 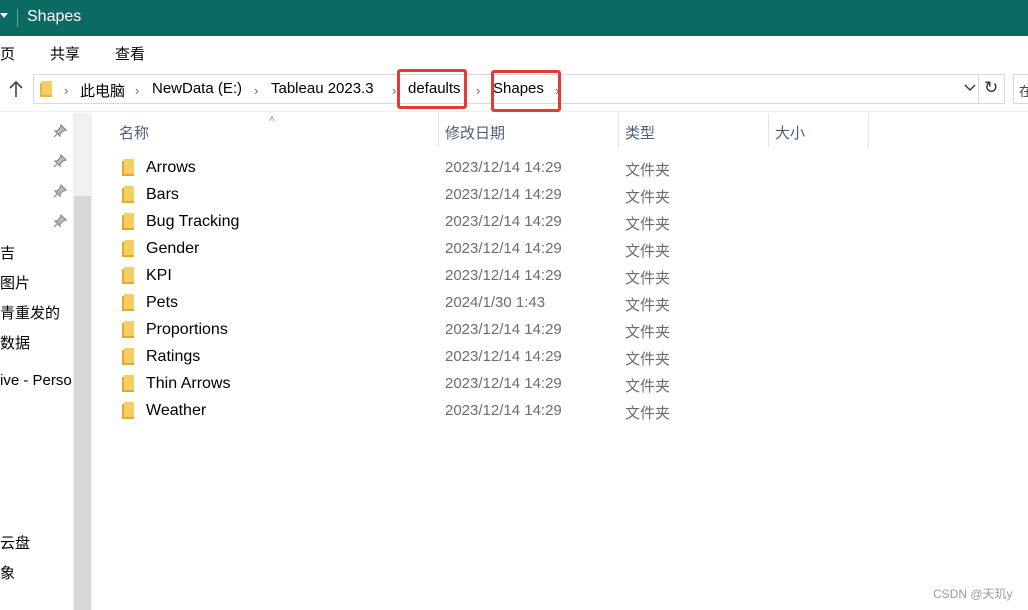 What do you see at coordinates (176, 410) in the screenshot?
I see `file-name: Weather` at bounding box center [176, 410].